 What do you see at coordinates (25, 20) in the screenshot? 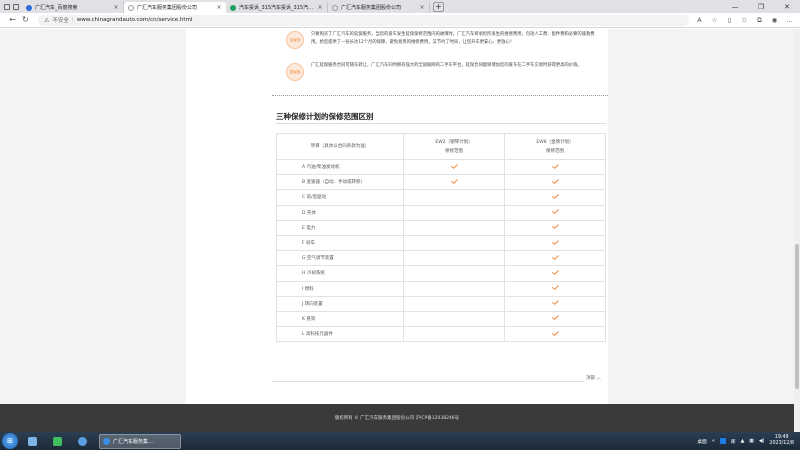
I see `refresh-icon: ↻` at bounding box center [25, 20].